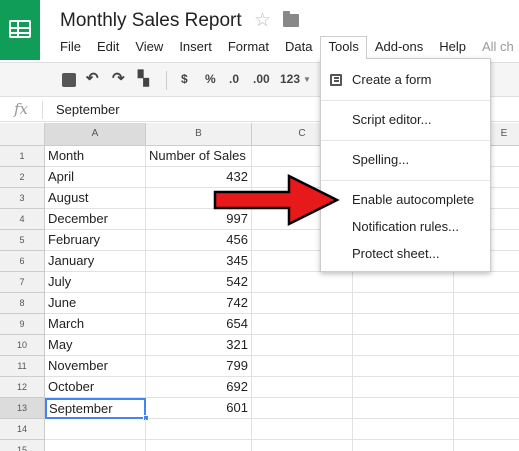  Describe the element at coordinates (262, 20) in the screenshot. I see `star-icon: ☆` at that location.